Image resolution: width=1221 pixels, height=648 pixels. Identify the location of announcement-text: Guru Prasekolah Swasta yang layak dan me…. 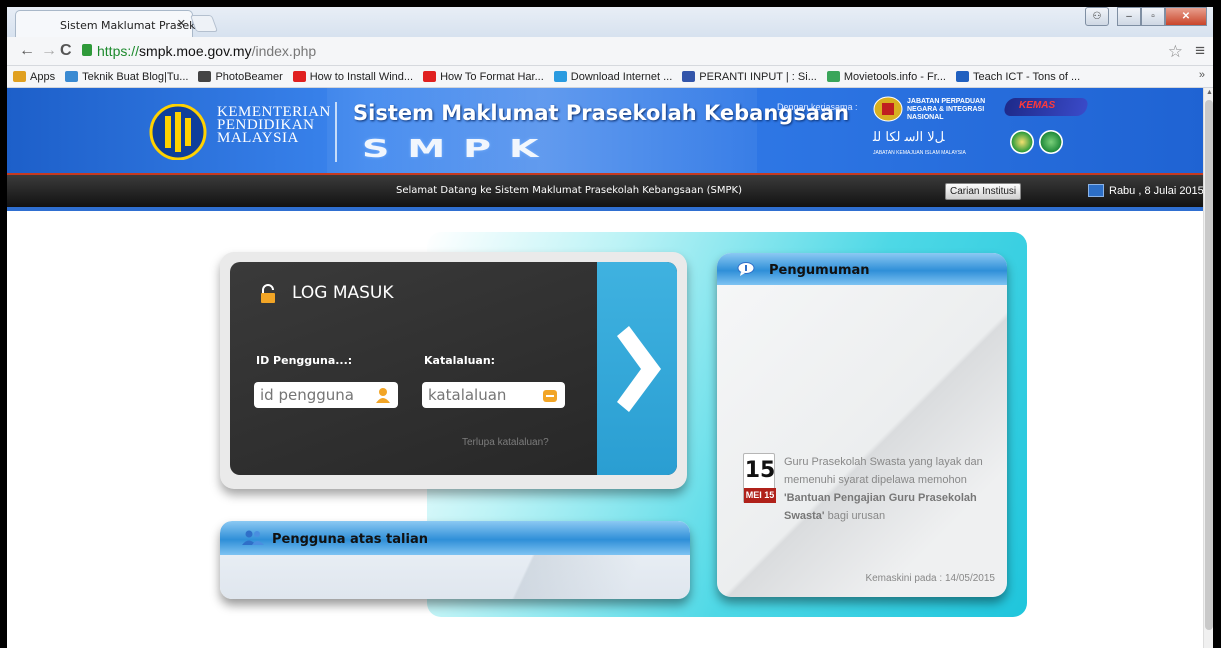
(894, 489).